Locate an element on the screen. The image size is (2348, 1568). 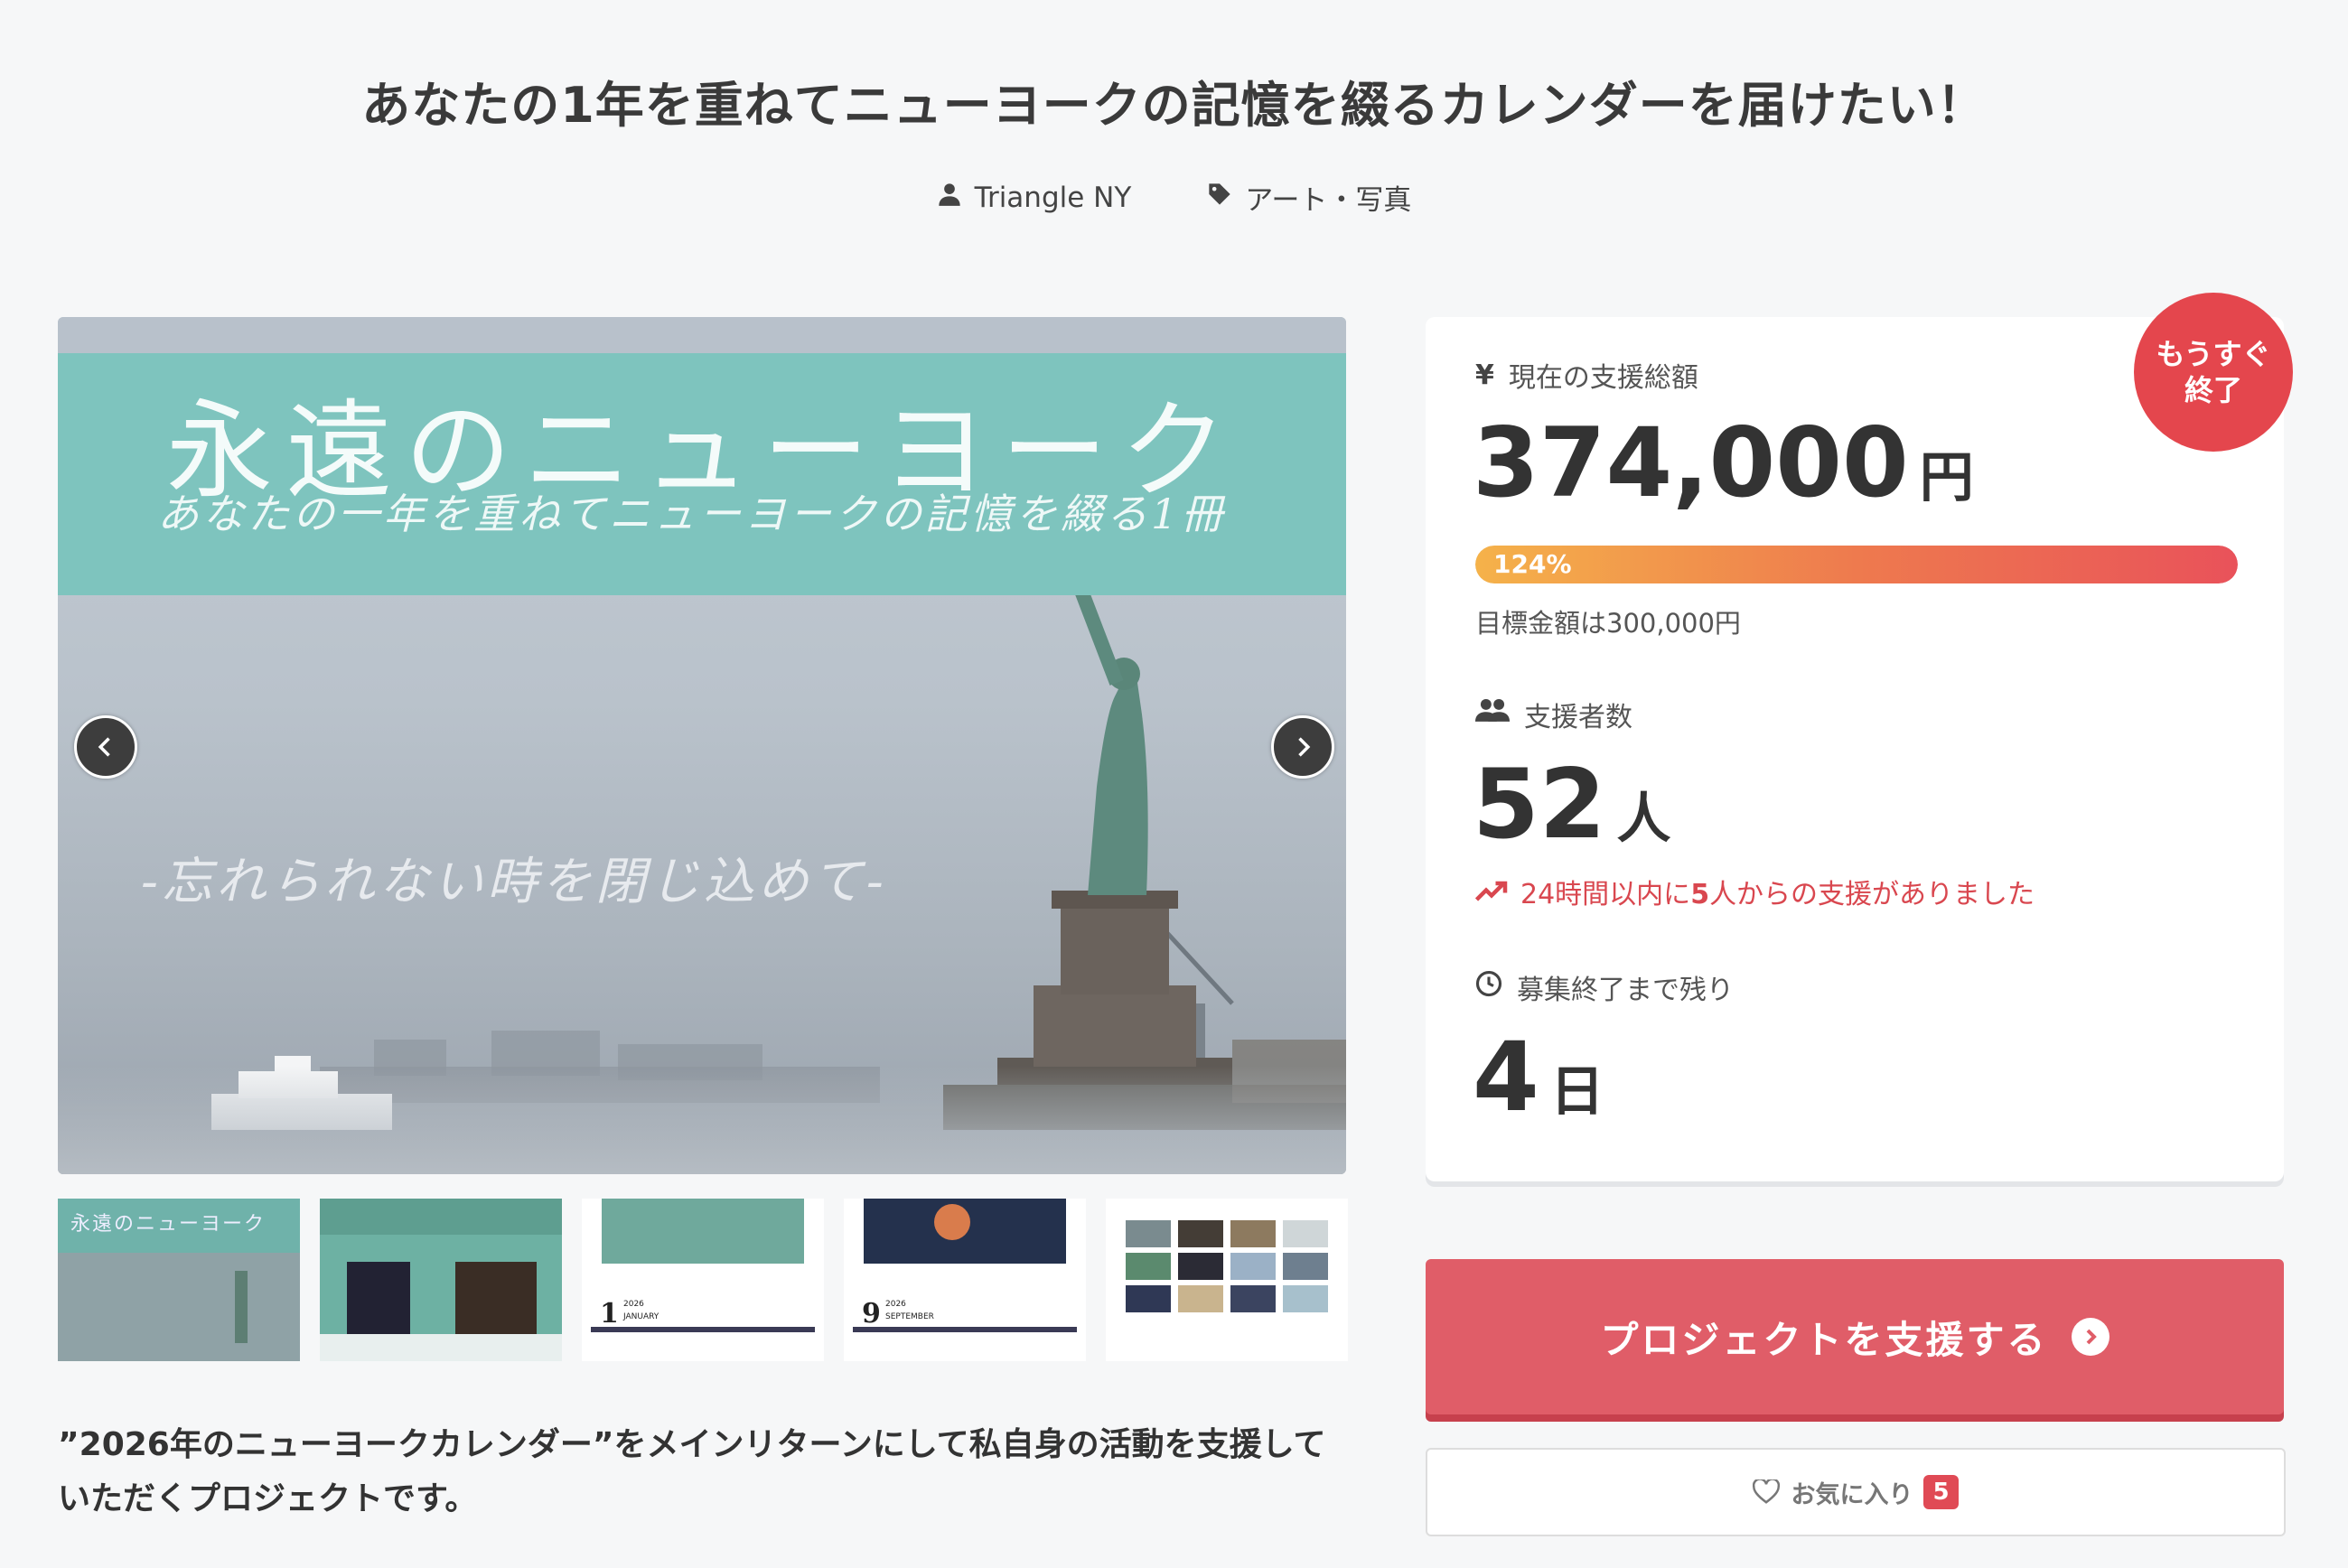
tag-icon is located at coordinates (1220, 198).